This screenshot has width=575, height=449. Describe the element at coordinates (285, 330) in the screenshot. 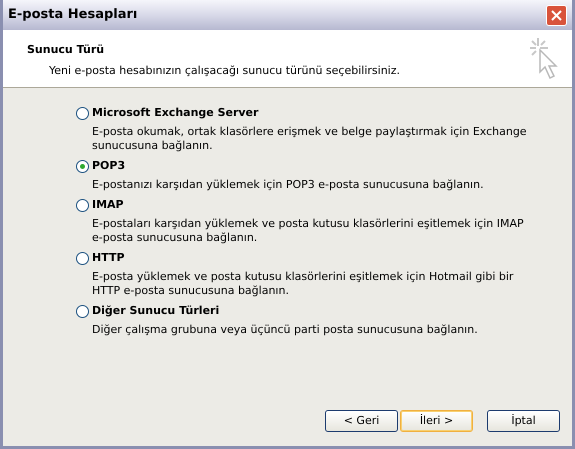

I see `option-description: Diğer çalışma grubuna veya üçüncü parti posta sunucusuna bağlanın.` at that location.